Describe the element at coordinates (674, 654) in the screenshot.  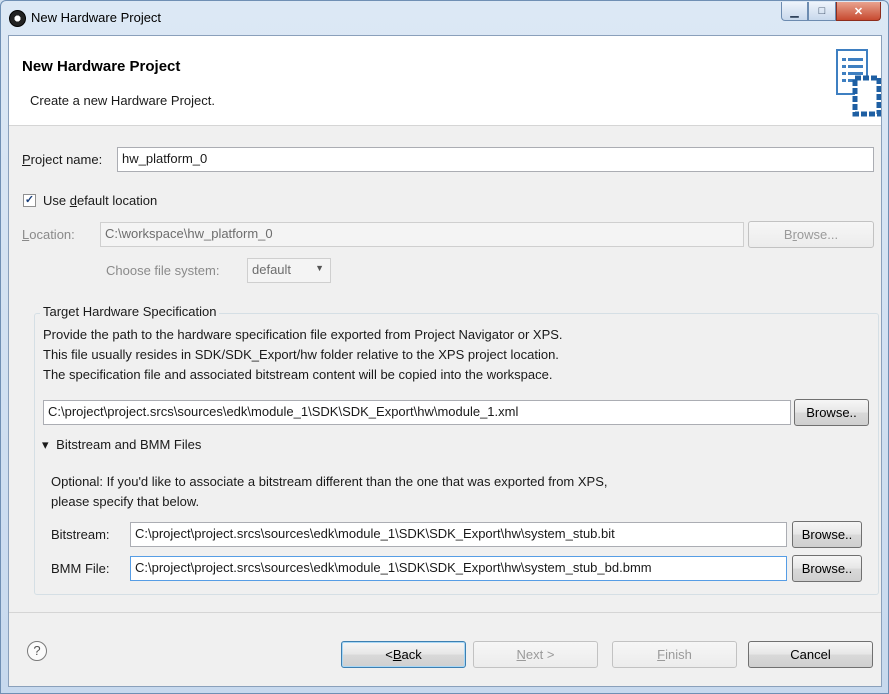
I see `finish-button: Finish` at that location.